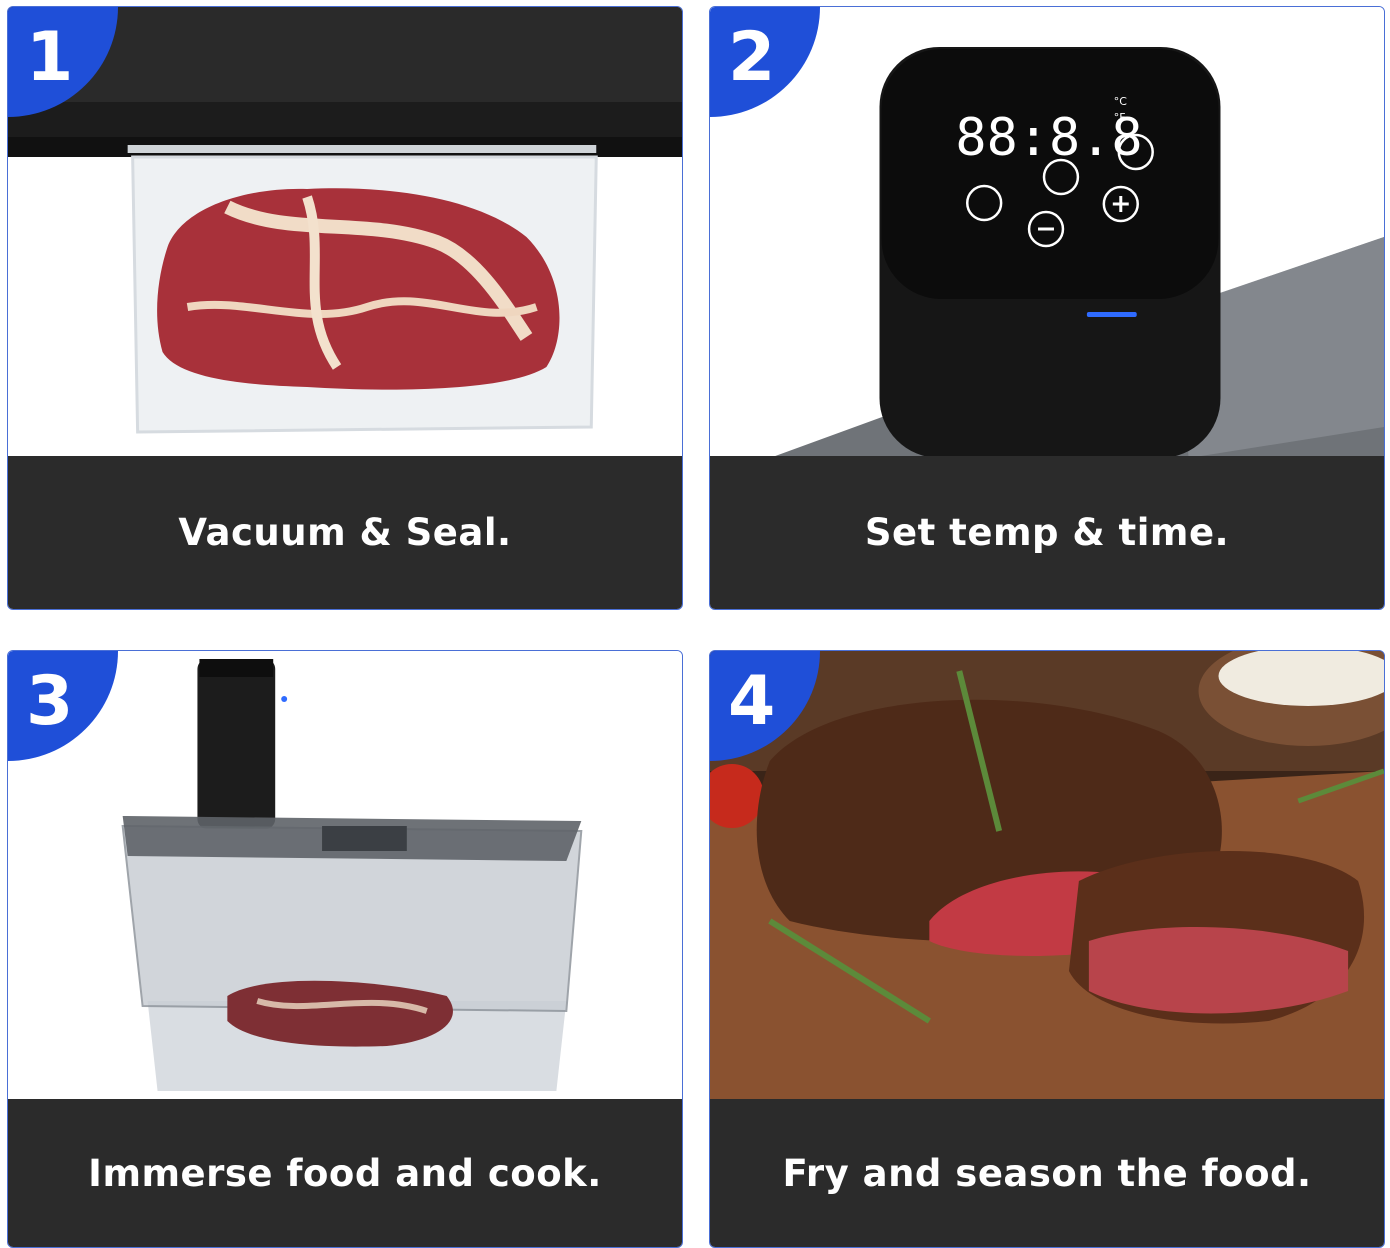 The image size is (1390, 1248). What do you see at coordinates (765, 706) in the screenshot?
I see `step-number-badge: 4` at bounding box center [765, 706].